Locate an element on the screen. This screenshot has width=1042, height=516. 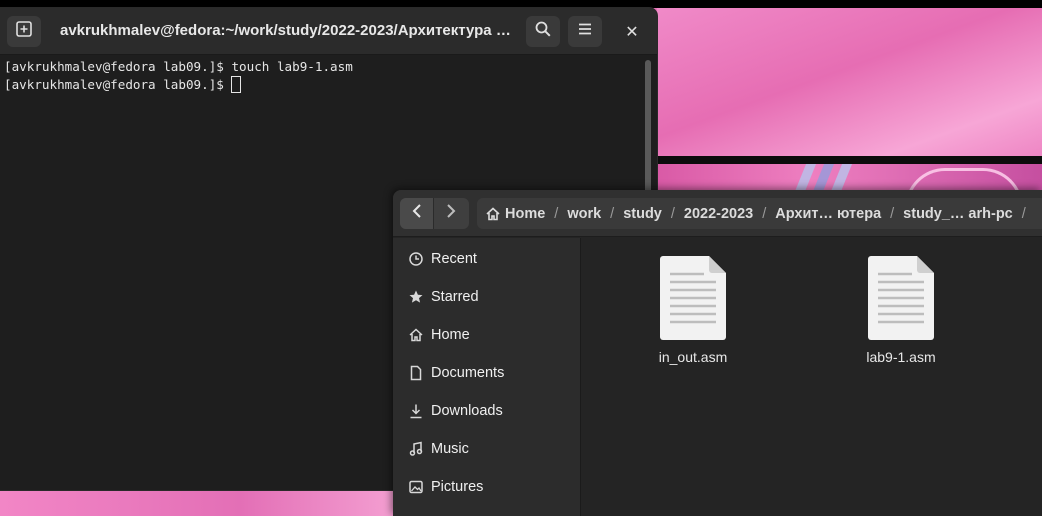
sidebar-item-home: Home is located at coordinates (487, 335).